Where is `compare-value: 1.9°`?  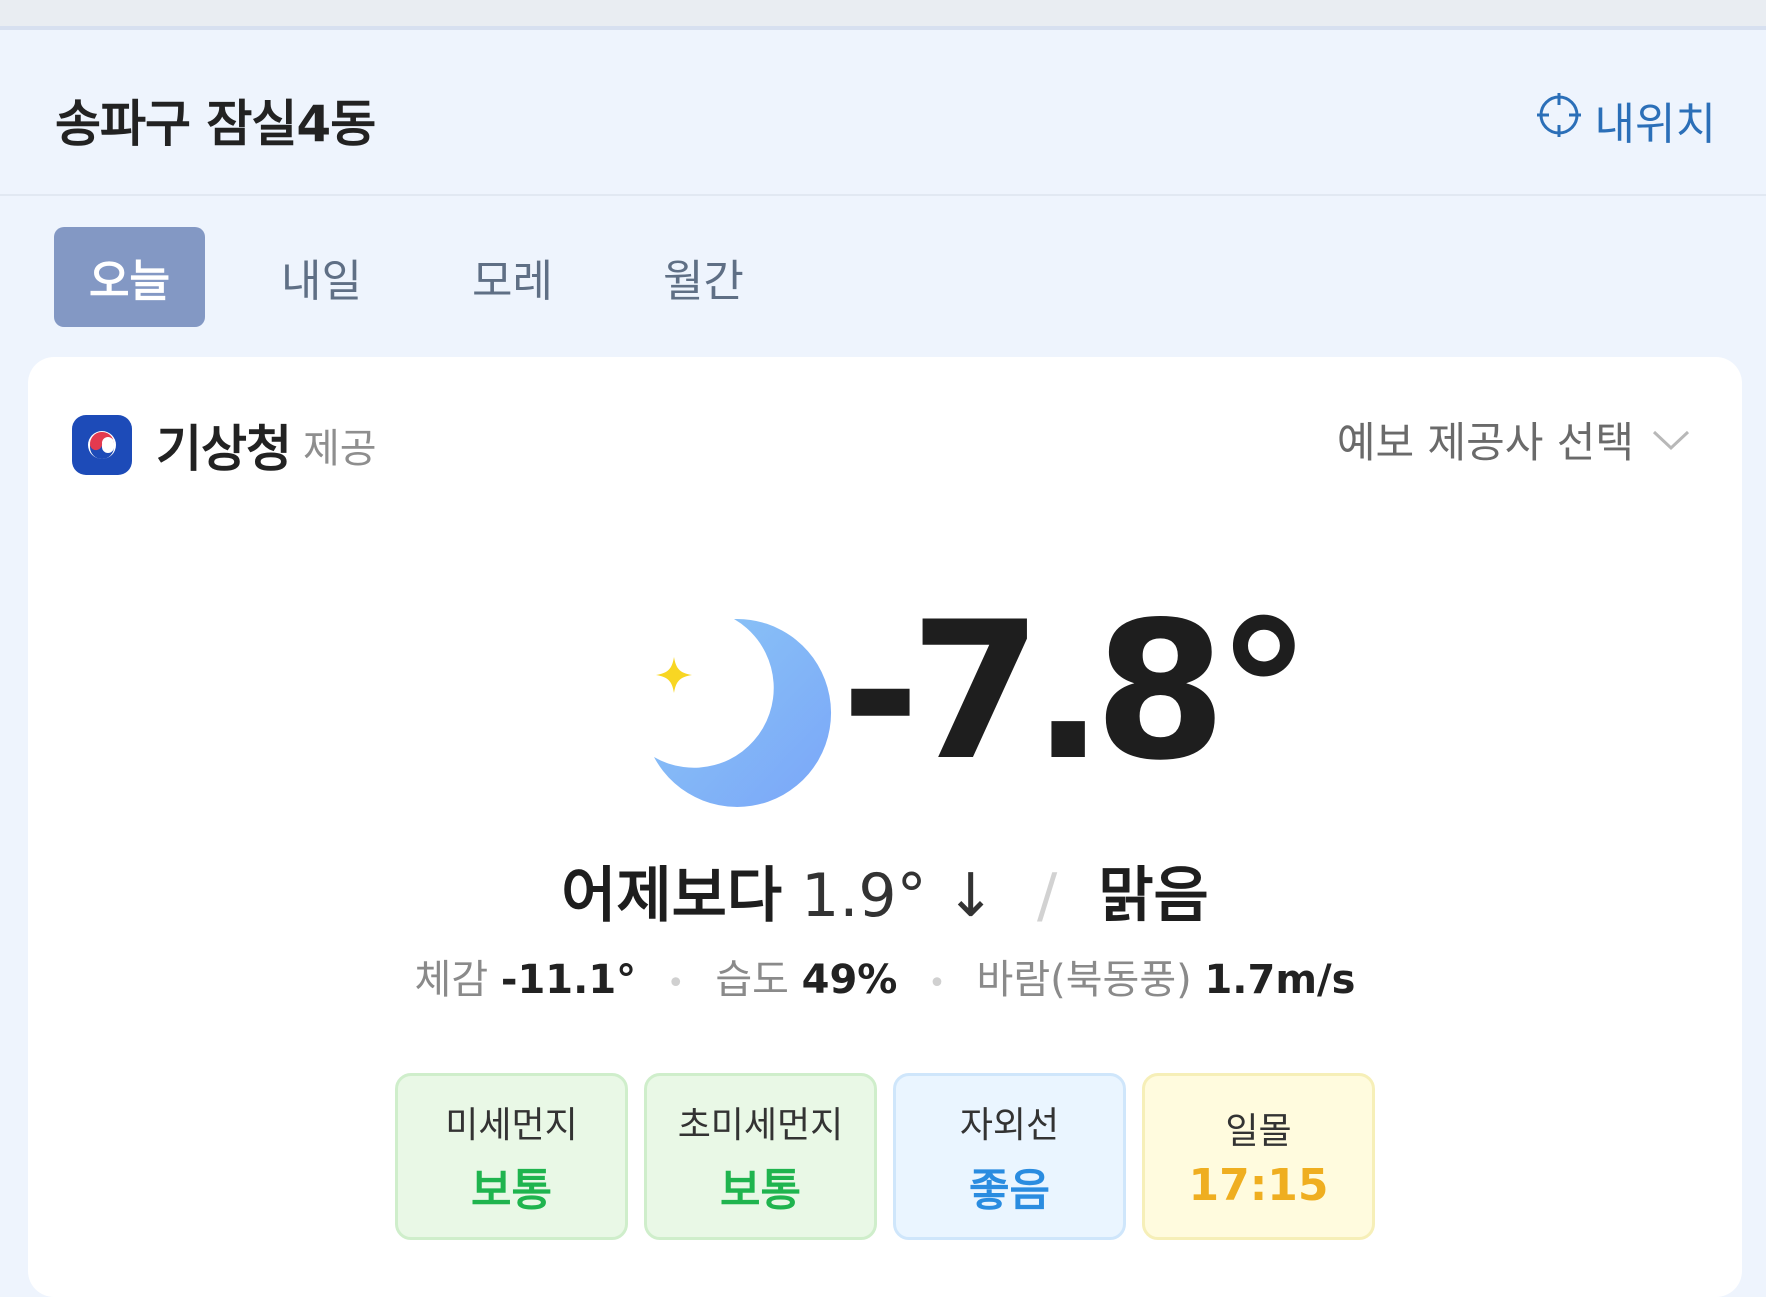 compare-value: 1.9° is located at coordinates (864, 896).